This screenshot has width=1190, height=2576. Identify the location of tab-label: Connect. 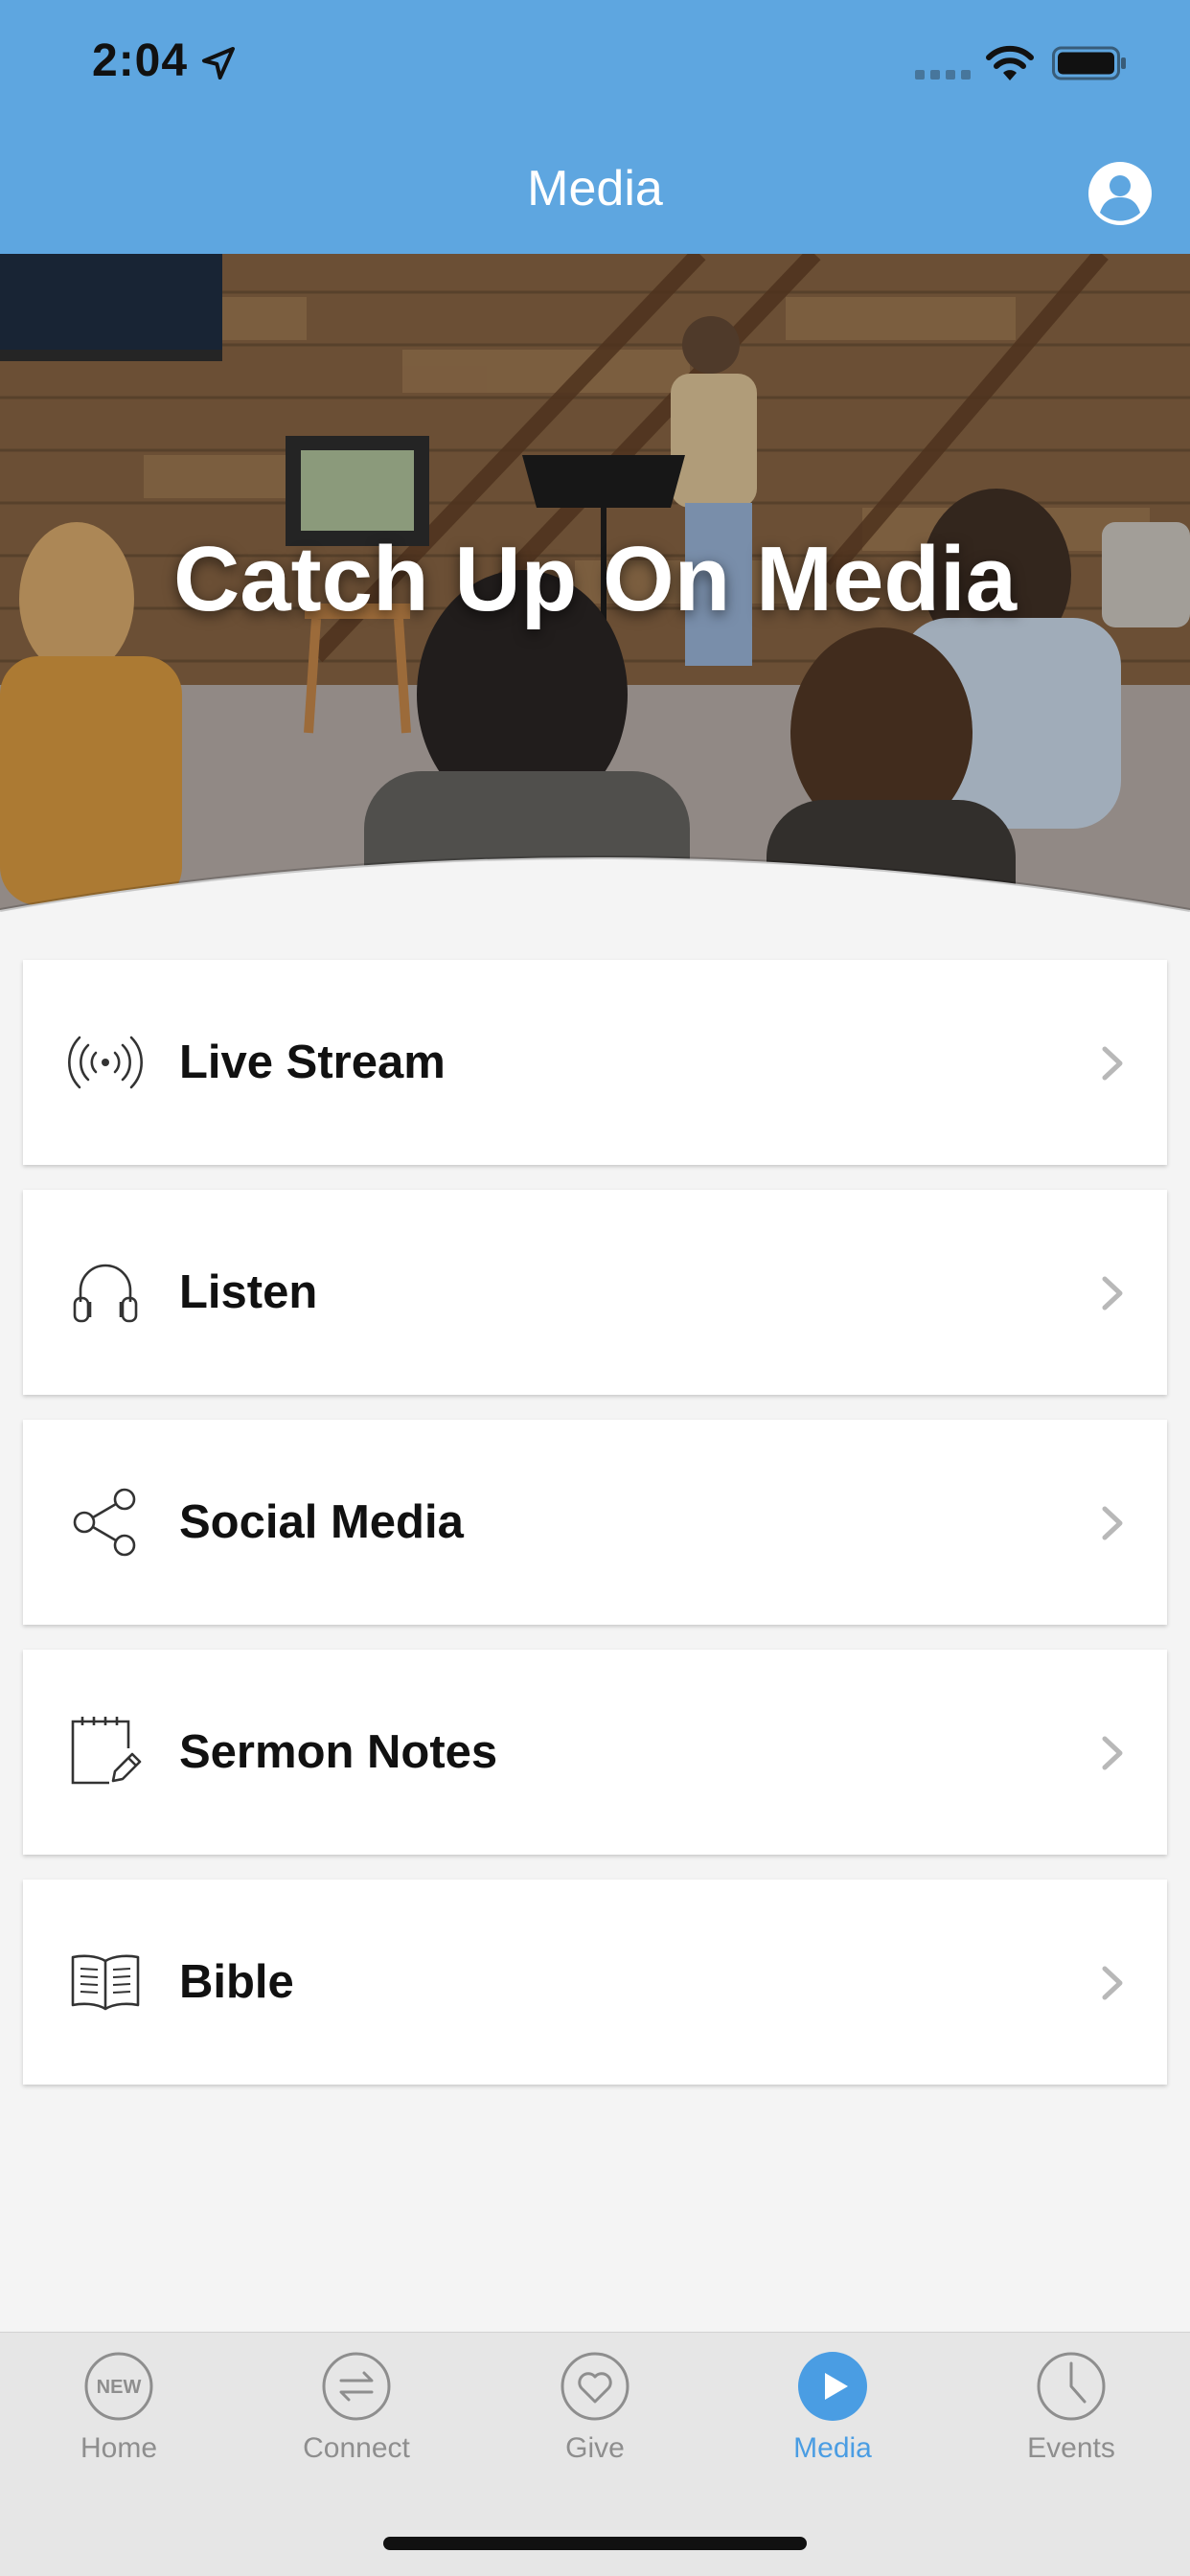
(357, 2448).